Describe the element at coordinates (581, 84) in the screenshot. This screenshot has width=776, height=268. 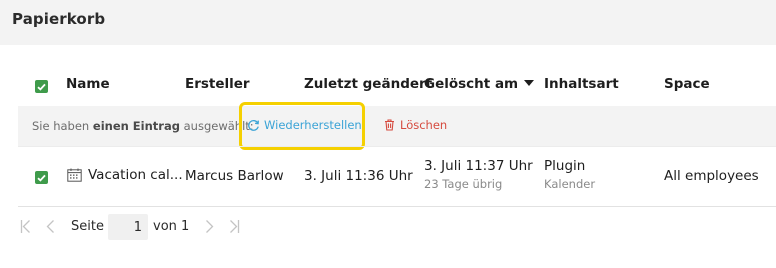
I see `column-header-content-type: Inhaltsart` at that location.